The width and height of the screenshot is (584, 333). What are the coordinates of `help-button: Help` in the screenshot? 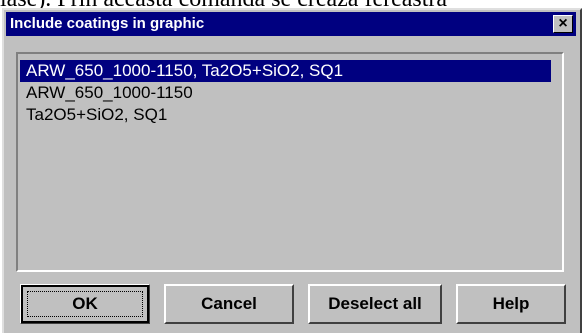 It's located at (511, 304).